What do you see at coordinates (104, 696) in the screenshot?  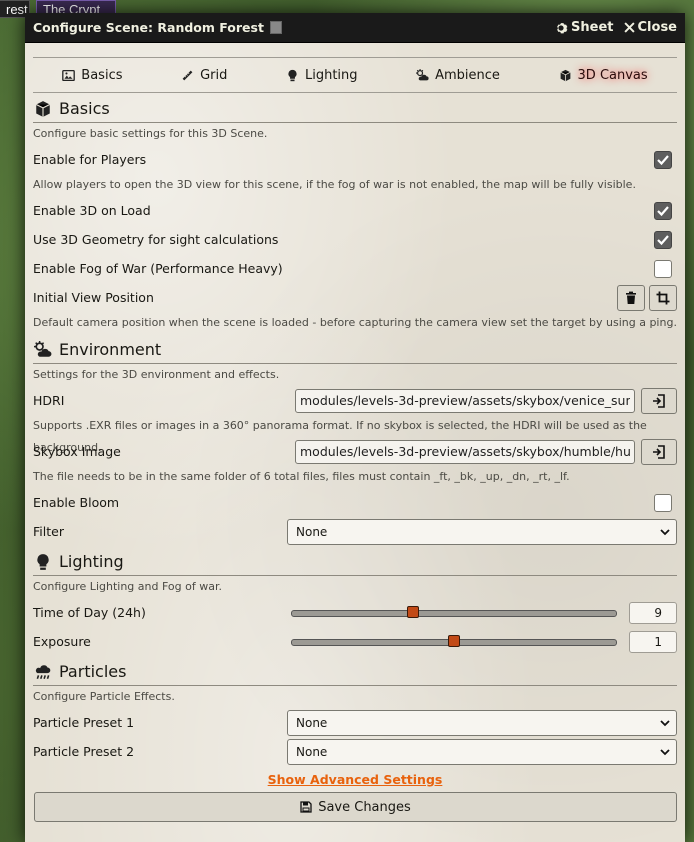 I see `particles-hint: Configure Particle Effects.` at bounding box center [104, 696].